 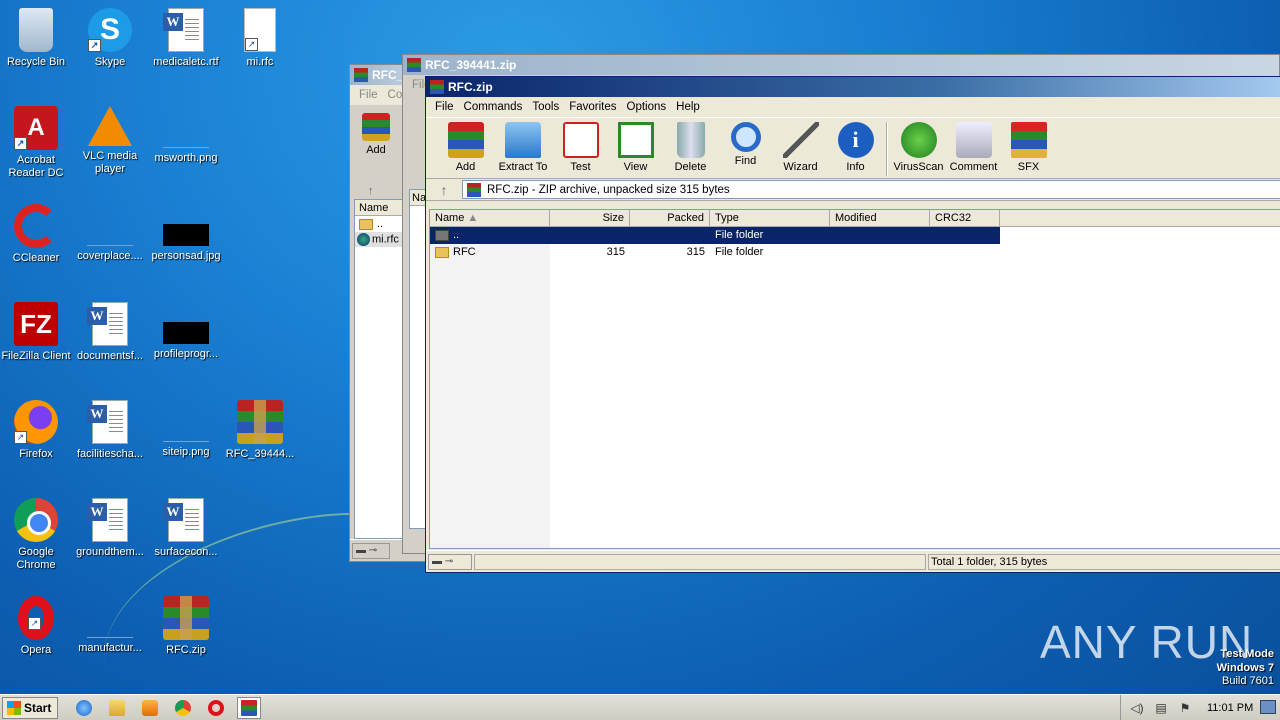 I want to click on column-header-type: Type, so click(x=770, y=218).